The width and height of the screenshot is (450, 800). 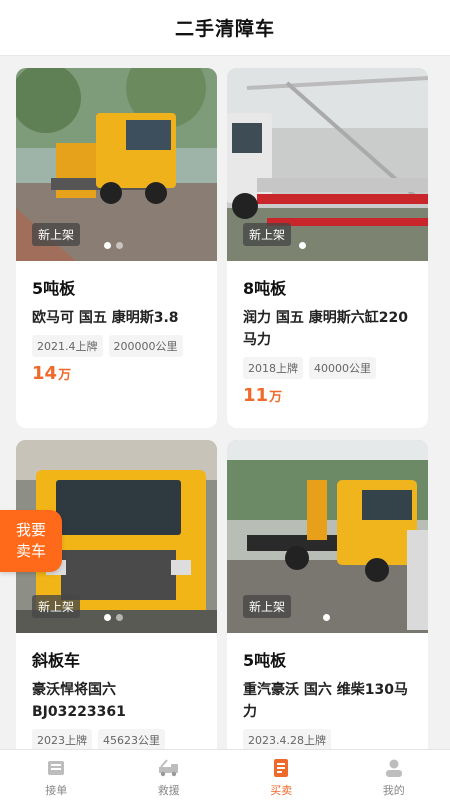 I want to click on sell-button-line2: 卖车, so click(x=30, y=551).